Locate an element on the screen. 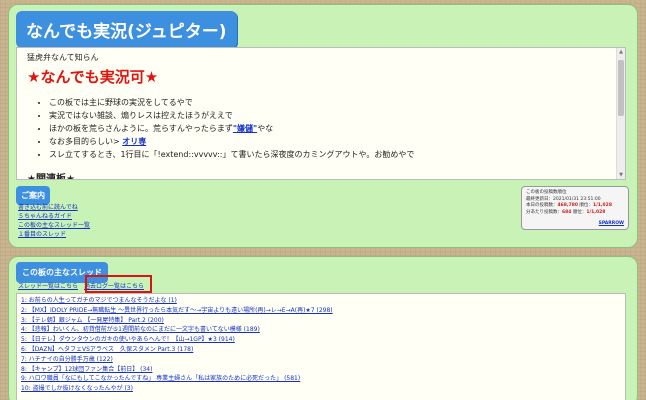 The image size is (646, 400). rules-item: ほかの板を荒らさんように。荒らすんやったらまず"嫌儲"やな is located at coordinates (332, 128).